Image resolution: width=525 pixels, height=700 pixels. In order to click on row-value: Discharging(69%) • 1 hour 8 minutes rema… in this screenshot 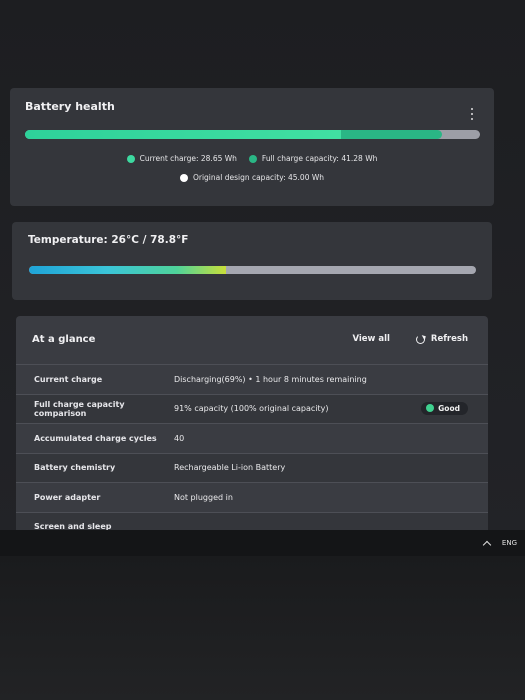, I will do `click(270, 379)`.